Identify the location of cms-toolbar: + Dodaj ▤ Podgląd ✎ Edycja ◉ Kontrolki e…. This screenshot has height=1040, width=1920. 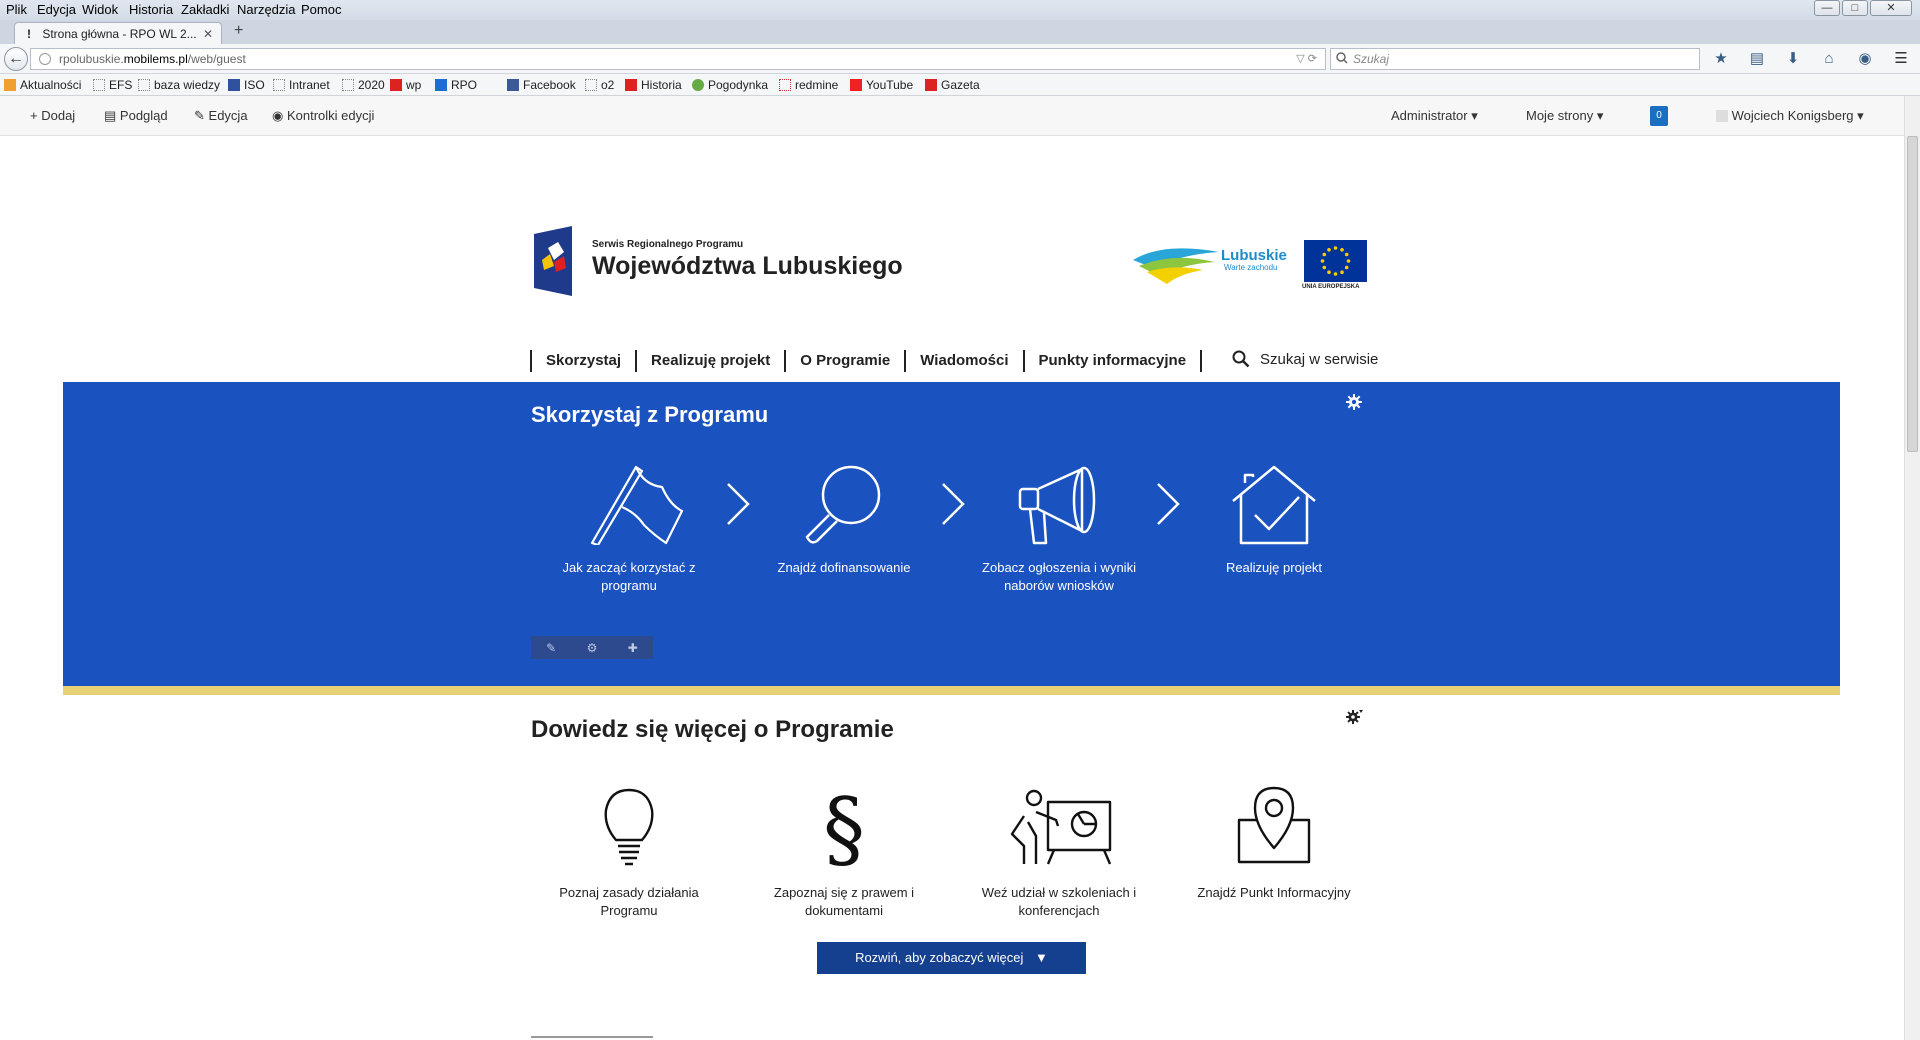
(952, 116).